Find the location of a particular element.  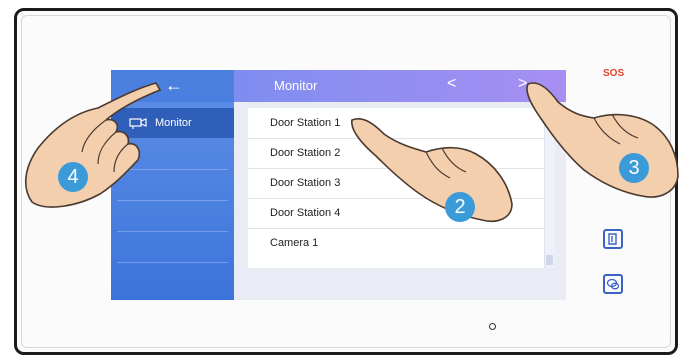

previous-page-button: < is located at coordinates (451, 84).